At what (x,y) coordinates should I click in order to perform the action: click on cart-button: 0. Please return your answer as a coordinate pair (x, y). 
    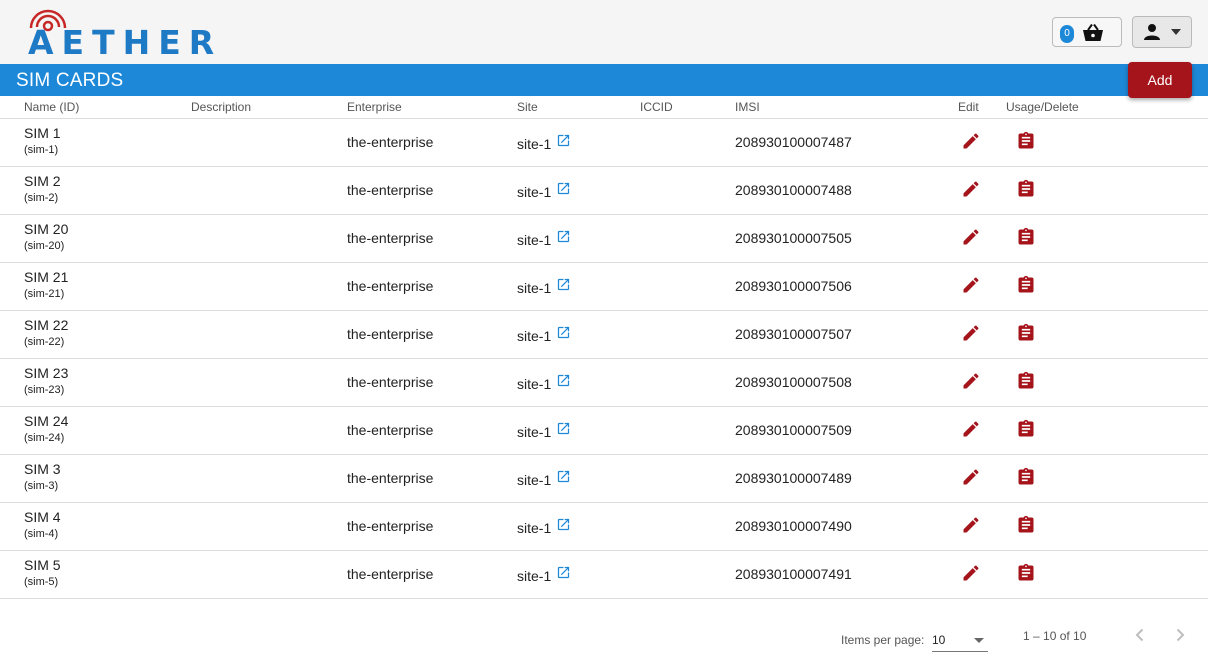
    Looking at the image, I should click on (1087, 32).